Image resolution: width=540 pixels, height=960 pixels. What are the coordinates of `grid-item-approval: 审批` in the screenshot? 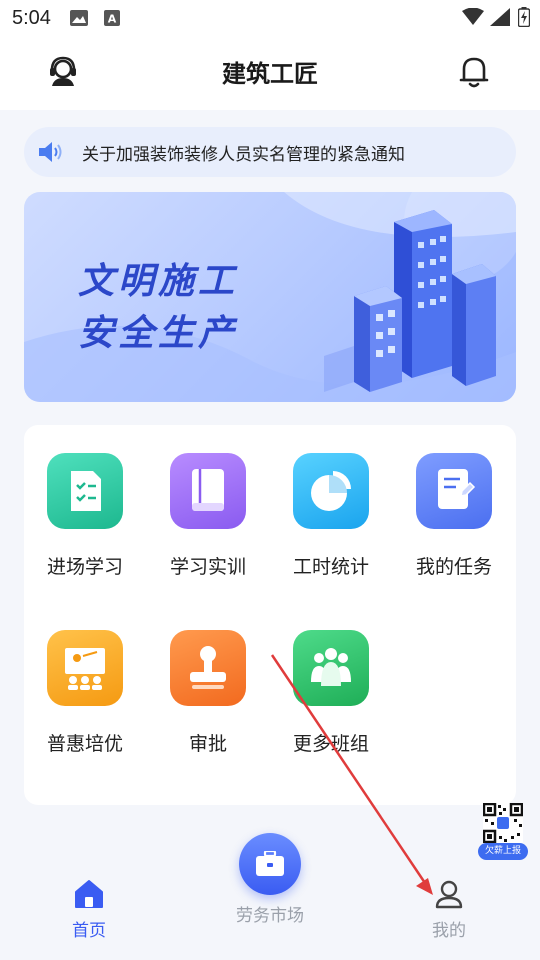 It's located at (208, 693).